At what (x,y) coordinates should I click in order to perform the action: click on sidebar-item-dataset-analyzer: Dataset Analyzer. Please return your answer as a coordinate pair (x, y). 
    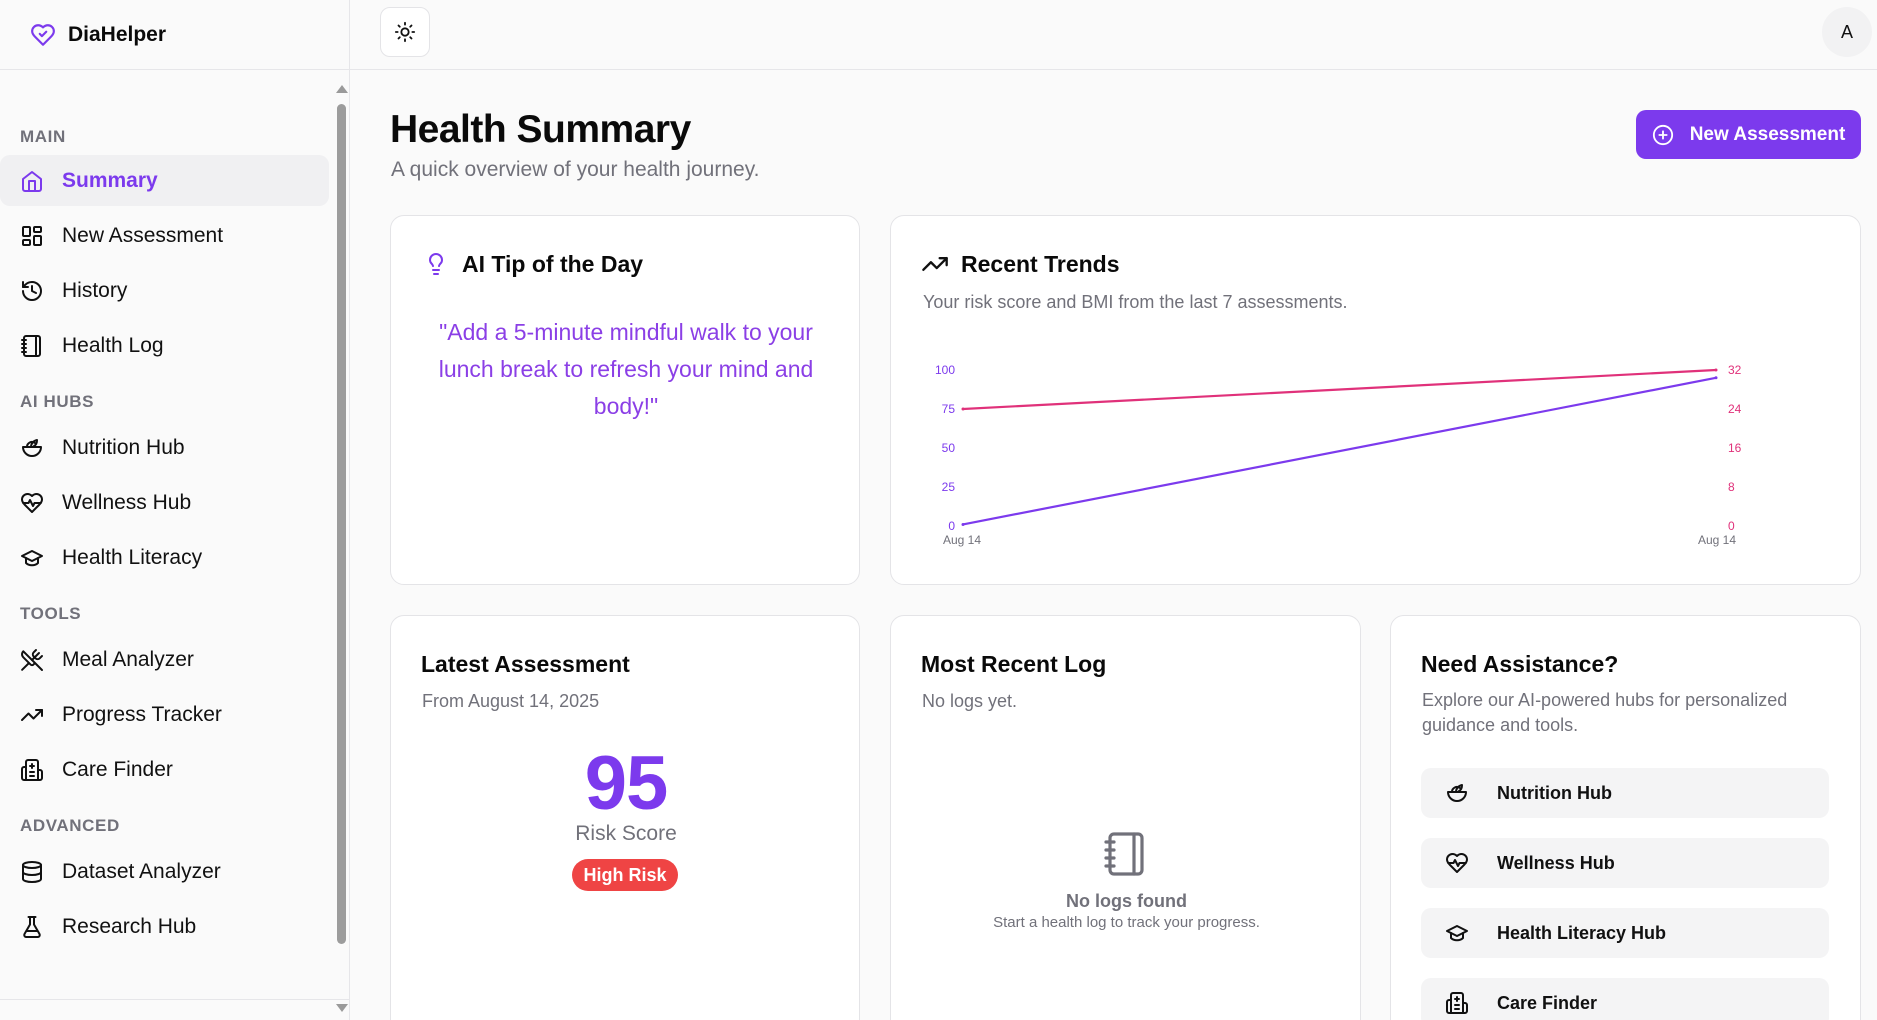
    Looking at the image, I should click on (164, 871).